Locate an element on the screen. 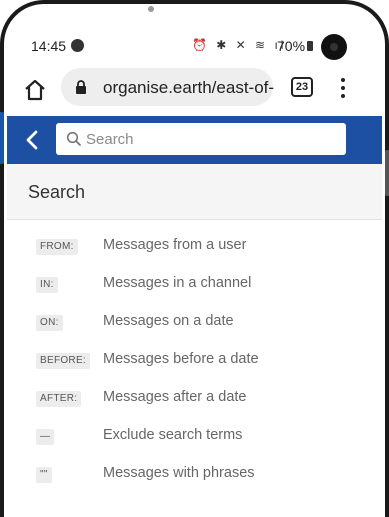  address-bar: organise.earth/east-of- is located at coordinates (168, 87).